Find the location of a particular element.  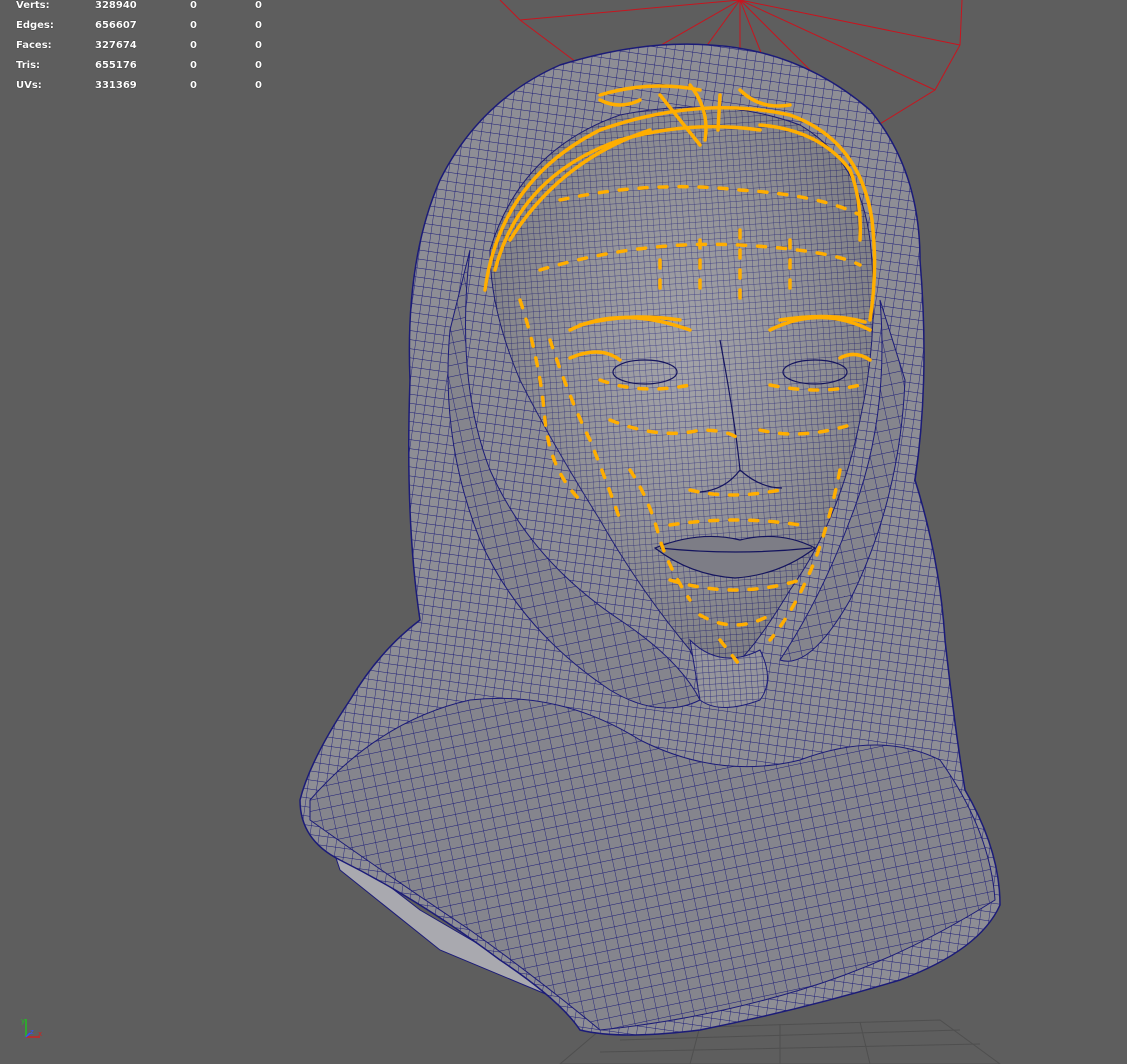

hud-label: Edges: is located at coordinates (35, 25).